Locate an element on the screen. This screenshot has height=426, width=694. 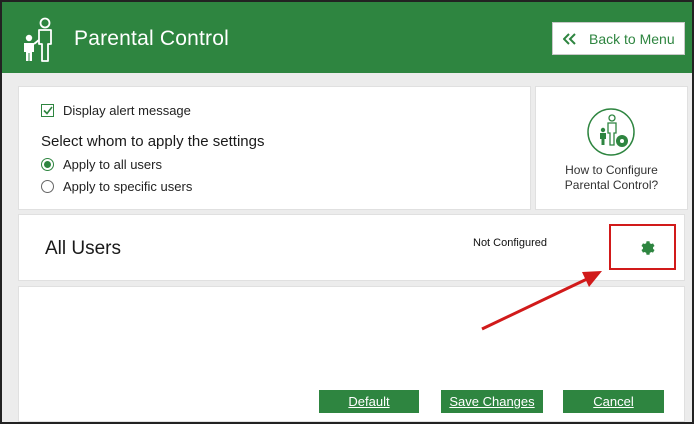
radio-apply-all-users: Apply to all users is located at coordinates (101, 164).